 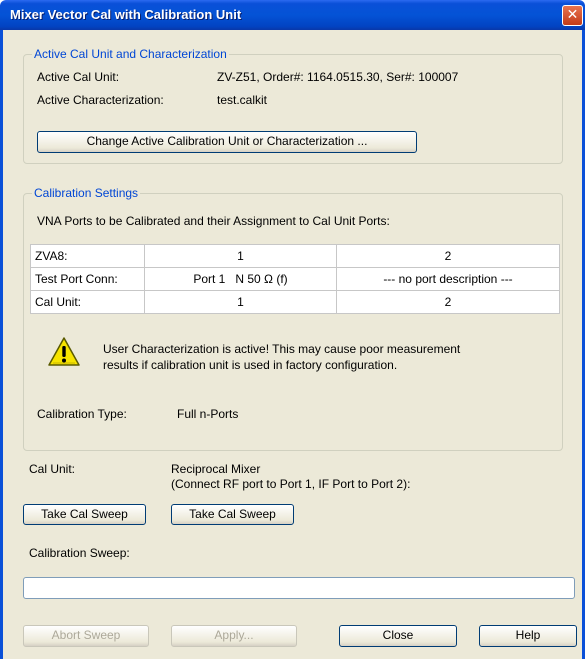 I want to click on warning-triangle-icon, so click(x=64, y=351).